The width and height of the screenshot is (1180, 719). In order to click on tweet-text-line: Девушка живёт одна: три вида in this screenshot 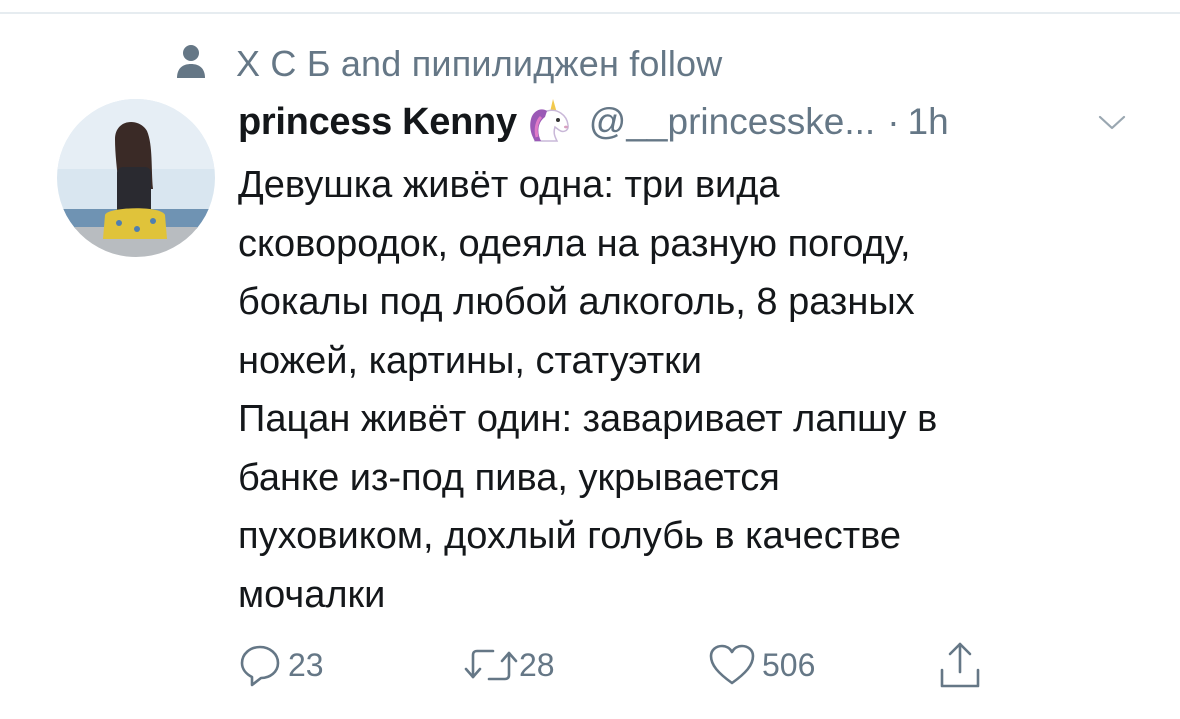, I will do `click(509, 185)`.